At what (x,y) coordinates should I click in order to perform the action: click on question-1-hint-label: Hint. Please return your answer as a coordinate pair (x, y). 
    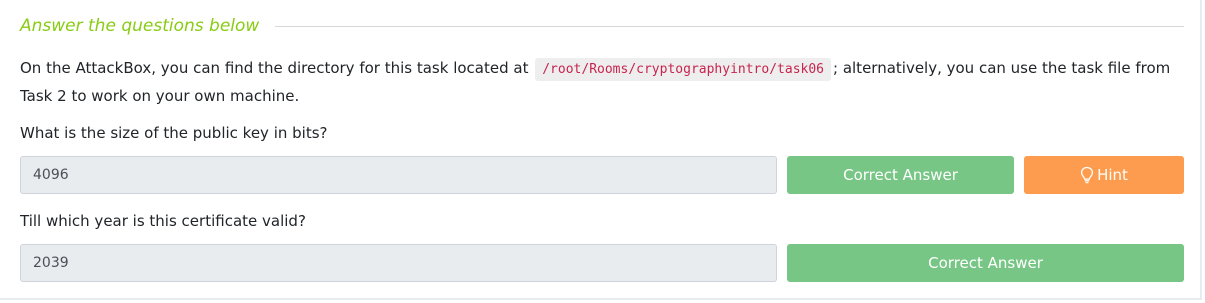
    Looking at the image, I should click on (1112, 175).